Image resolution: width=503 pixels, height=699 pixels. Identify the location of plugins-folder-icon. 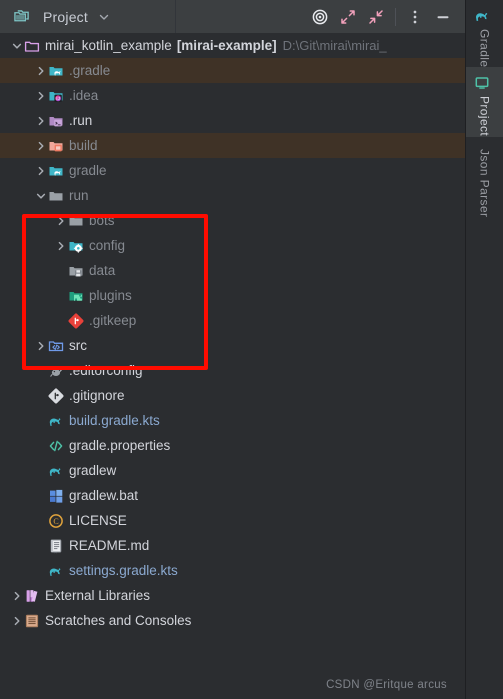
(76, 296).